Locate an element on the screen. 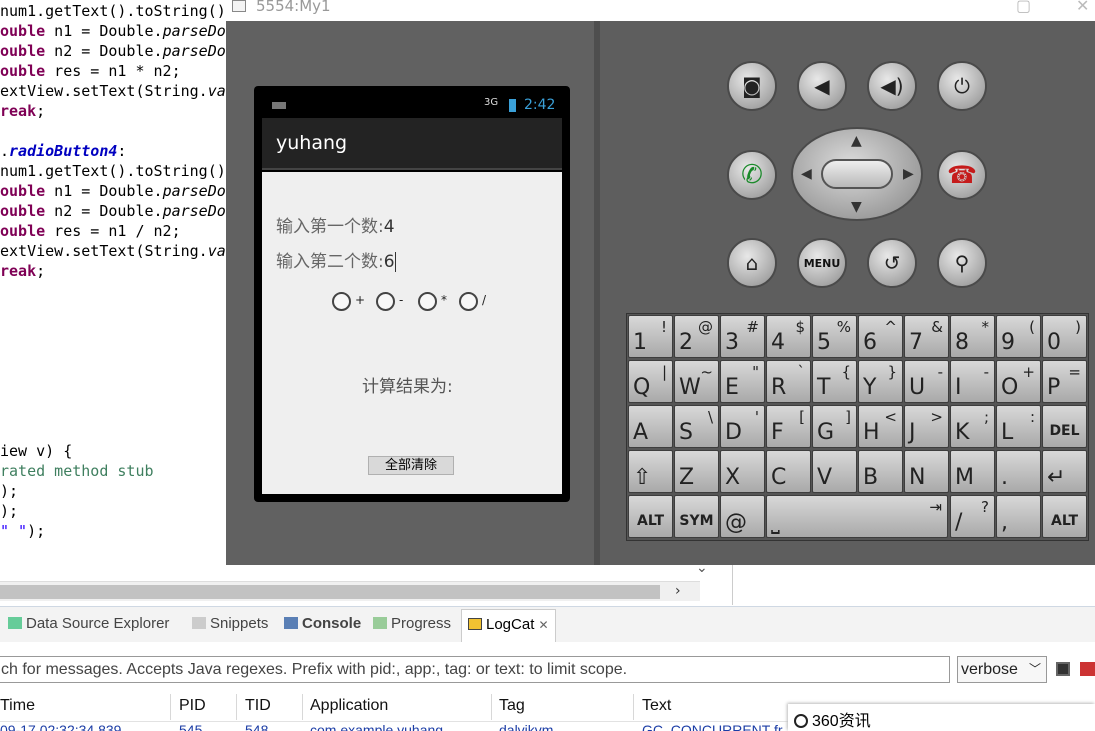 Image resolution: width=1095 pixels, height=731 pixels. end-call-icon: ☎ is located at coordinates (962, 175).